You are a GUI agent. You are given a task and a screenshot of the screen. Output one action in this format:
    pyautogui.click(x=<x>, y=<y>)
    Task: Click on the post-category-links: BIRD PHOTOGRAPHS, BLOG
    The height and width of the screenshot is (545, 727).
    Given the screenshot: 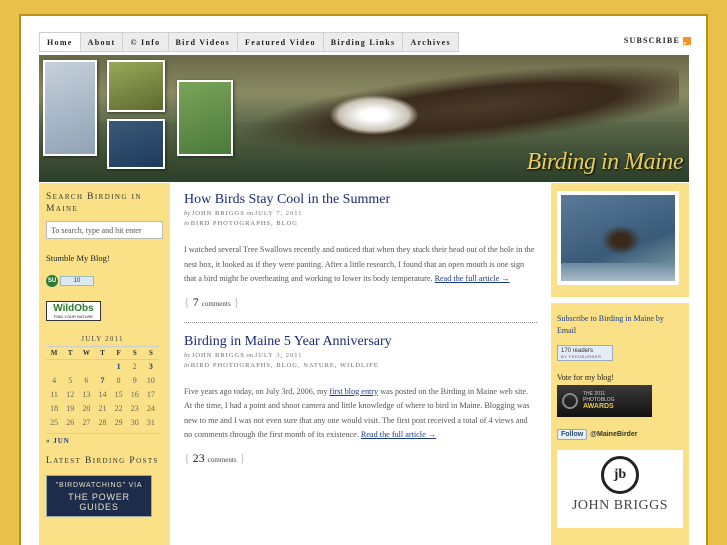 What is the action you would take?
    pyautogui.click(x=244, y=223)
    